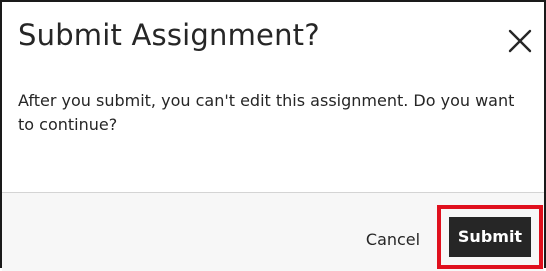  What do you see at coordinates (393, 240) in the screenshot?
I see `cancel-button: Cancel` at bounding box center [393, 240].